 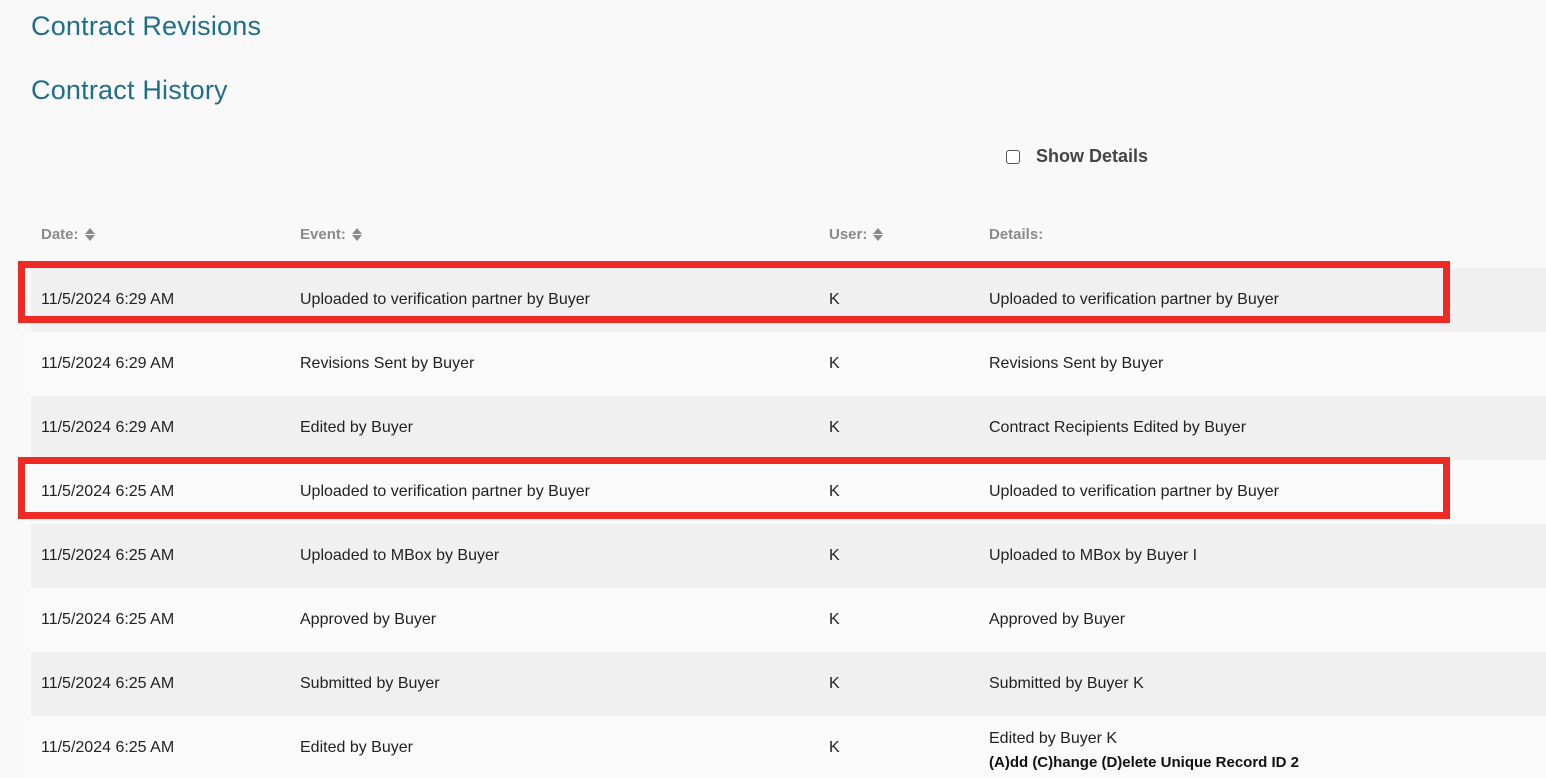 What do you see at coordinates (323, 234) in the screenshot?
I see `column-label-event: Event:` at bounding box center [323, 234].